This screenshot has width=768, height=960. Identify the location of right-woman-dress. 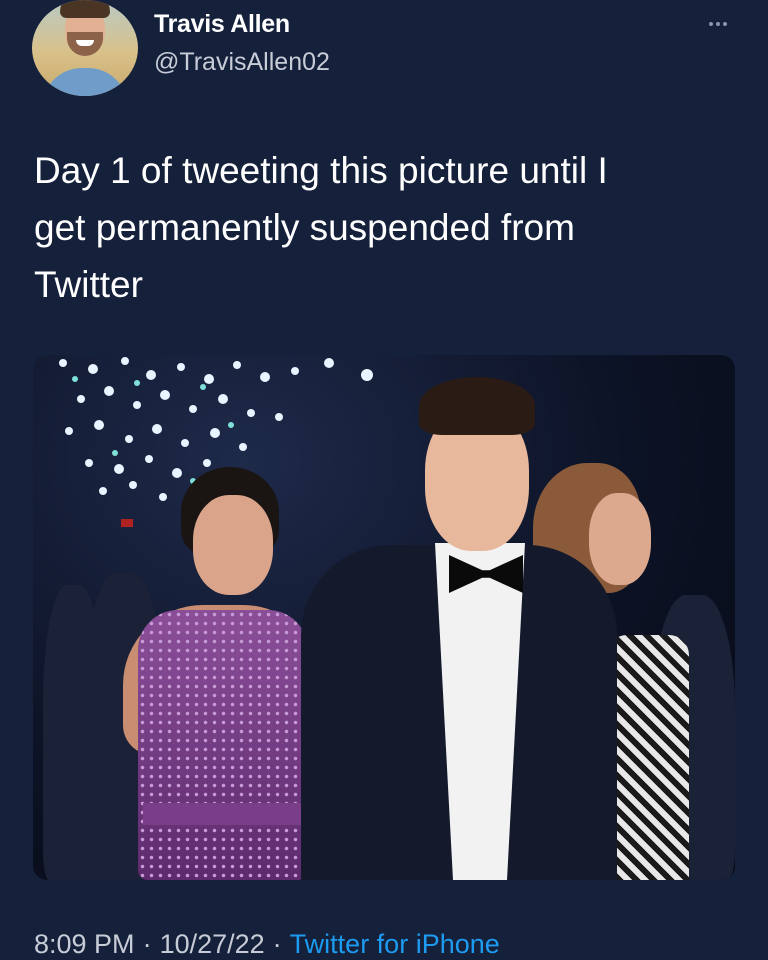
(648, 757).